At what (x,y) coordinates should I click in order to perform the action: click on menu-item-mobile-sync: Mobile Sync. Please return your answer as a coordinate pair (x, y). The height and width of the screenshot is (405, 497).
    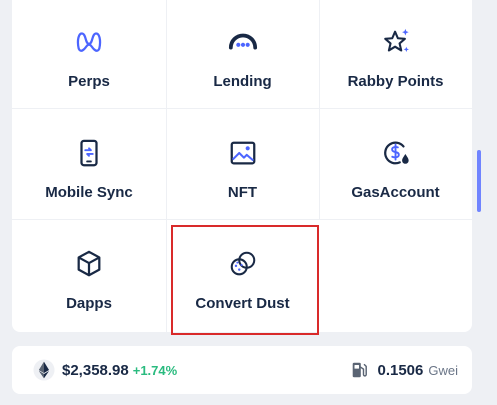
    Looking at the image, I should click on (89, 168).